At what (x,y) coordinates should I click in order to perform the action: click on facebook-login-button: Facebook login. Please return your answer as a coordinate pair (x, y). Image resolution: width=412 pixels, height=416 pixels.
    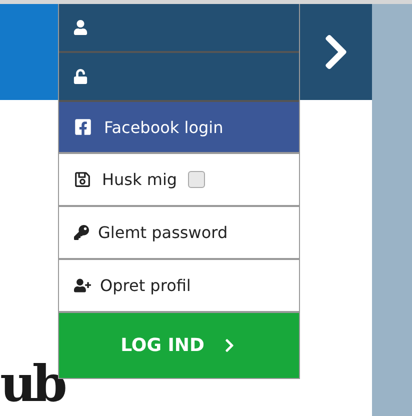
    Looking at the image, I should click on (179, 128).